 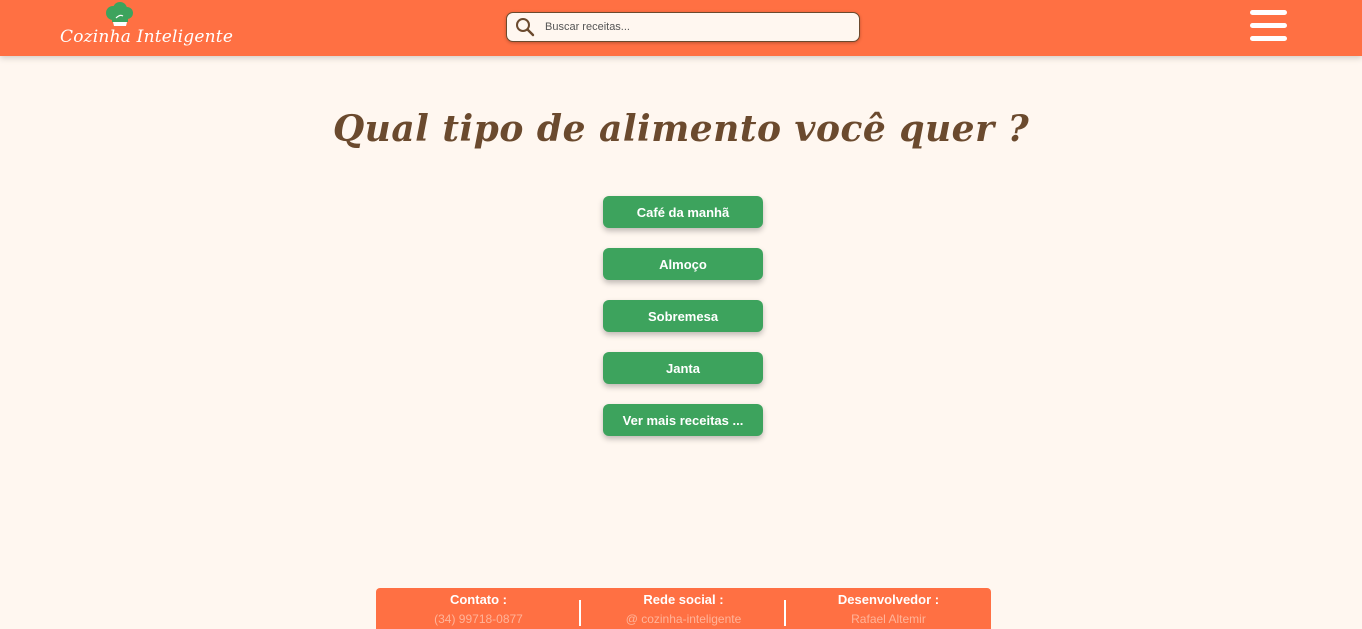 I want to click on search-bar, so click(x=683, y=27).